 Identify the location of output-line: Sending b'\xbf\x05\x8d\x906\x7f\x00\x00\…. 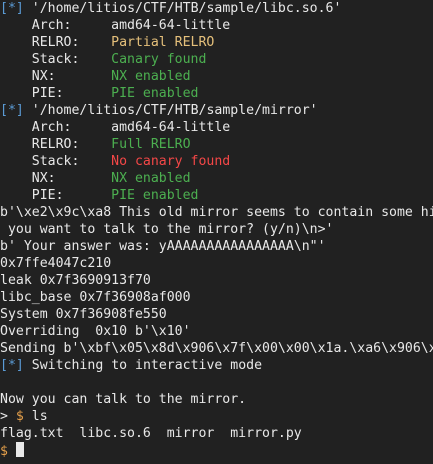
(216, 348).